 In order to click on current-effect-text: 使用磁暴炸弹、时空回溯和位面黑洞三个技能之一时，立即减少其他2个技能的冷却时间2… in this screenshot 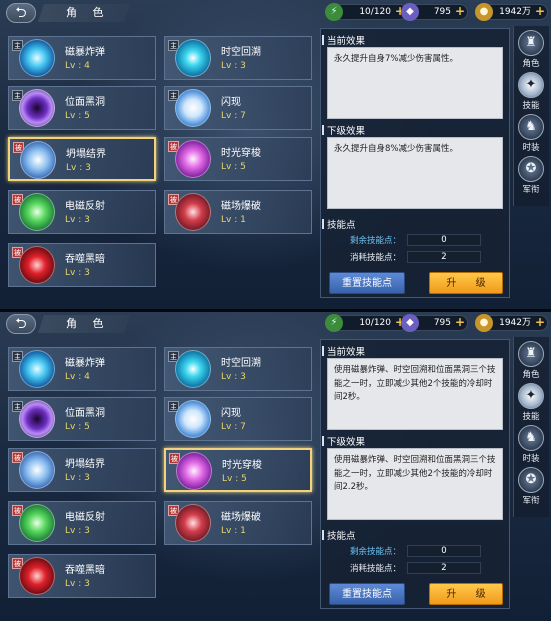, I will do `click(415, 394)`.